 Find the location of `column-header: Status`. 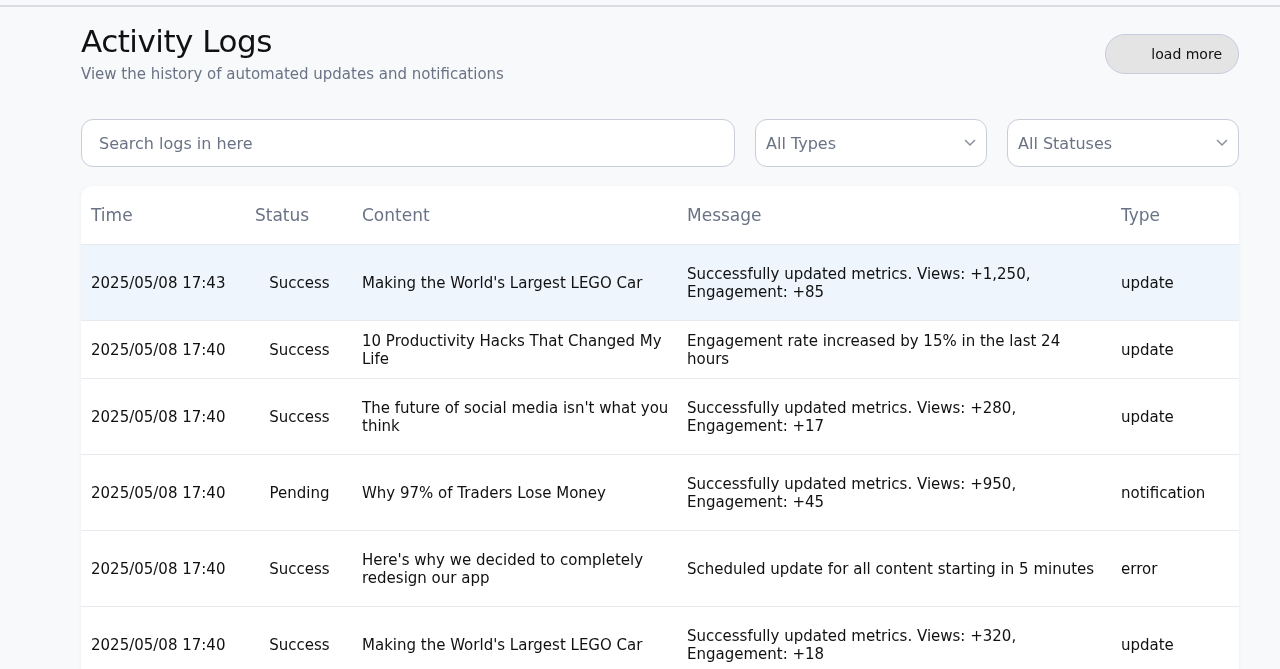

column-header: Status is located at coordinates (298, 215).